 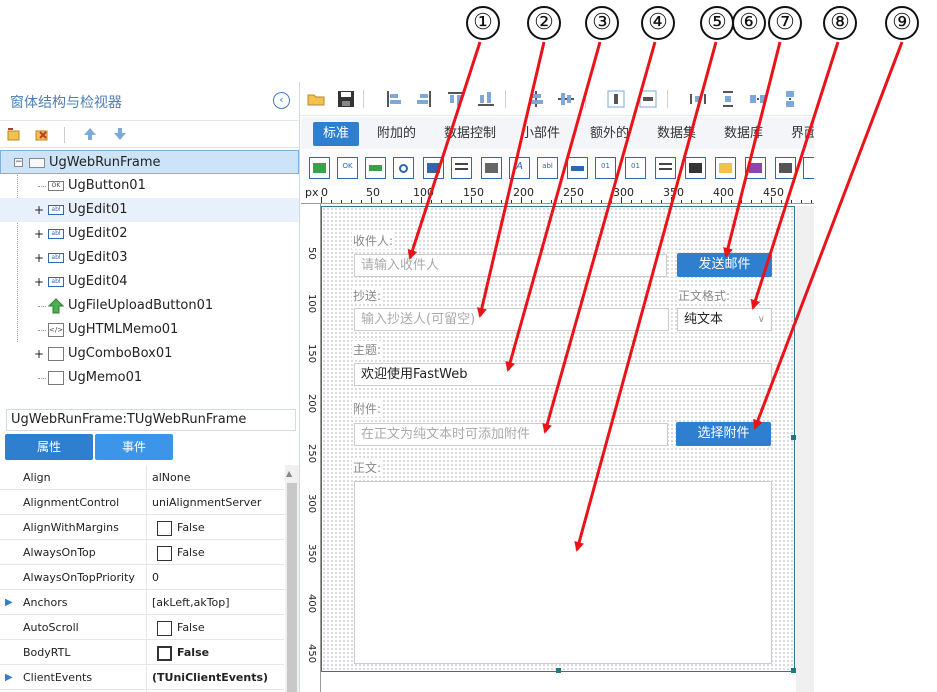 I want to click on scroll-up-icon: ▲, so click(x=289, y=473).